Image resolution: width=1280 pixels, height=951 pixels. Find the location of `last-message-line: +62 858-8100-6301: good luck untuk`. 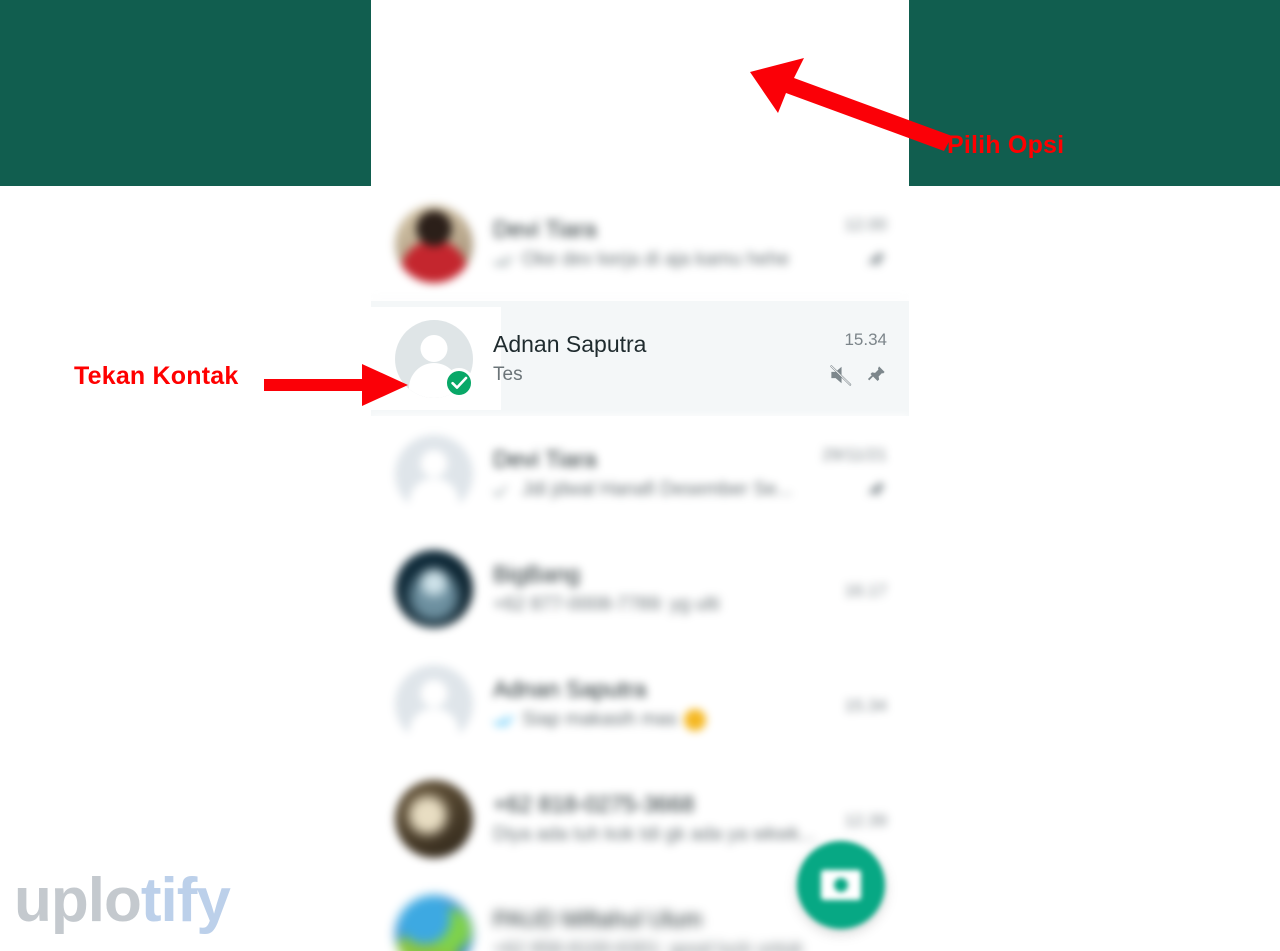

last-message-line: +62 858-8100-6301: good luck untuk is located at coordinates (690, 944).